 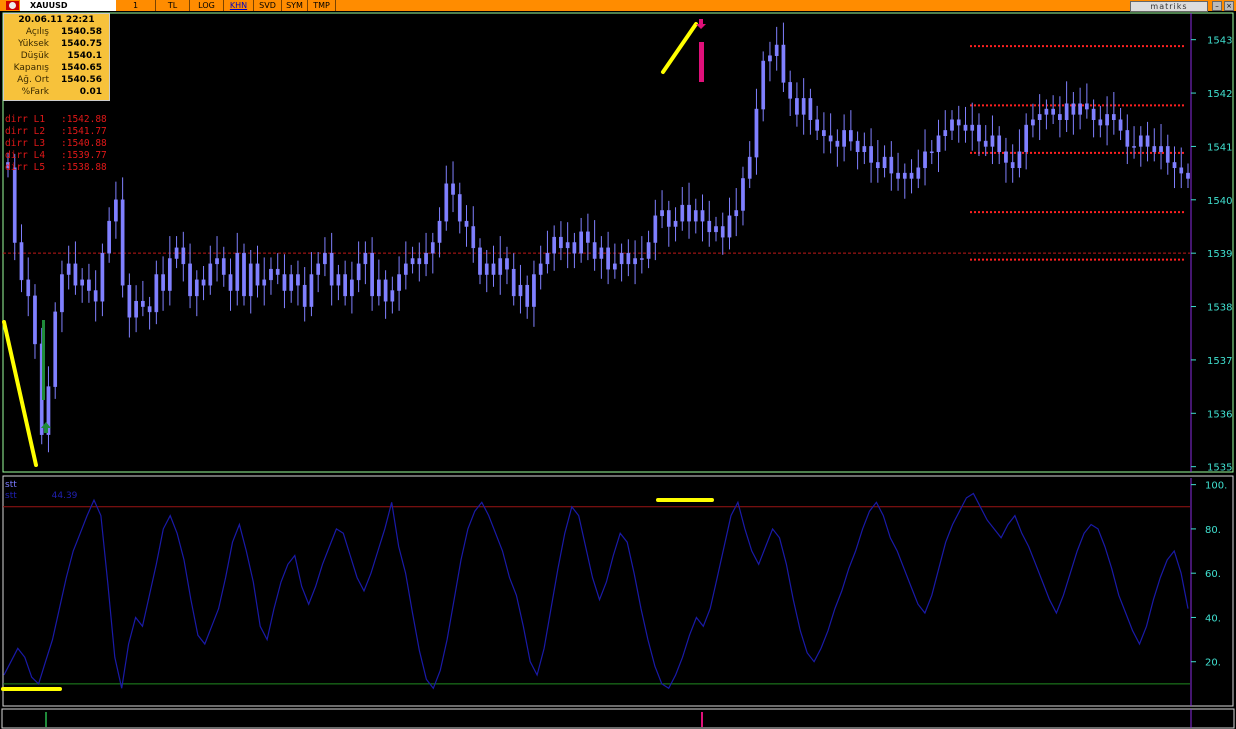 What do you see at coordinates (84, 56) in the screenshot?
I see `info-value: 1540.1` at bounding box center [84, 56].